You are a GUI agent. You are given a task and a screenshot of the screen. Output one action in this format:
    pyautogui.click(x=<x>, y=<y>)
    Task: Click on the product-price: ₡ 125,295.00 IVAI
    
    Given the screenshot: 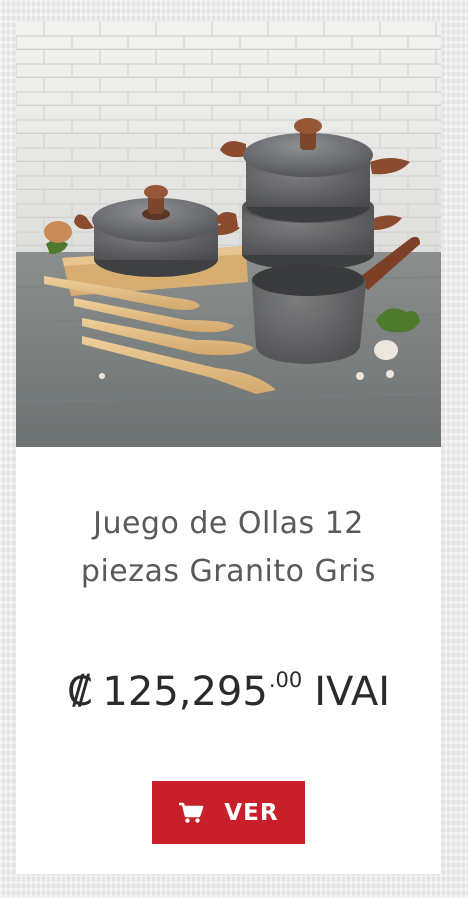 What is the action you would take?
    pyautogui.click(x=228, y=686)
    